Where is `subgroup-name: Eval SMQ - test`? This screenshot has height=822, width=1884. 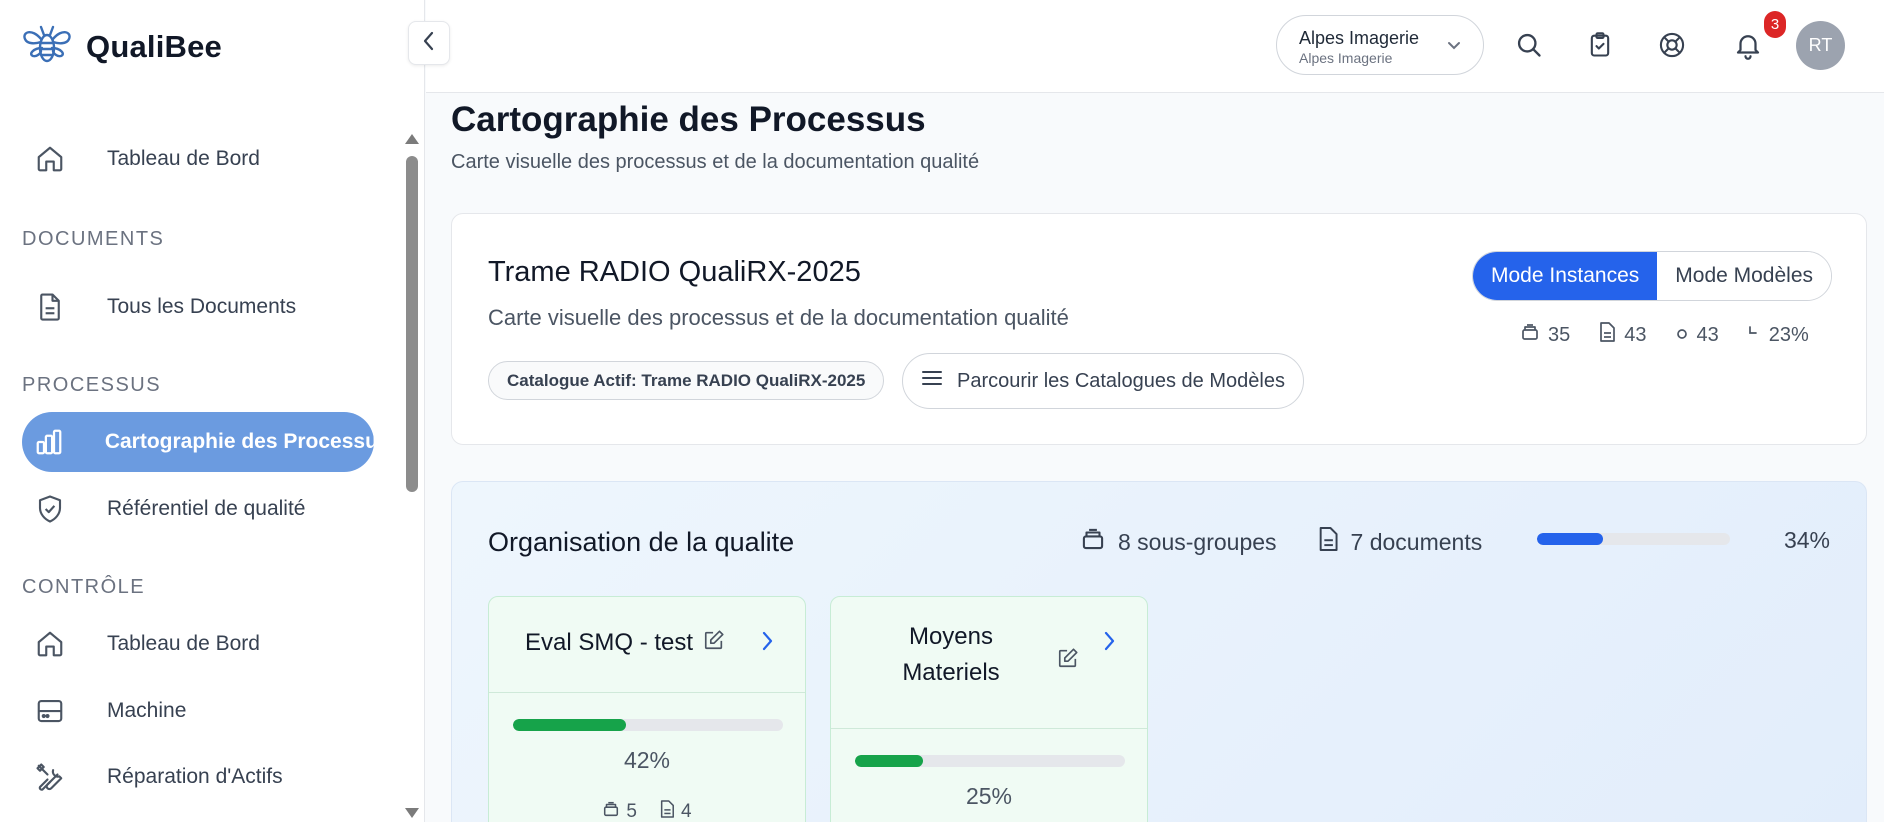
subgroup-name: Eval SMQ - test is located at coordinates (609, 642).